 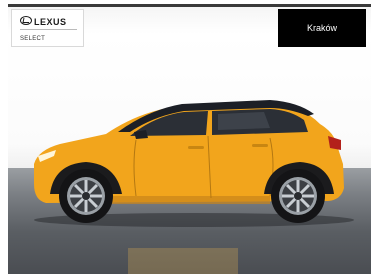 I want to click on location-button: Kraków, so click(x=322, y=28).